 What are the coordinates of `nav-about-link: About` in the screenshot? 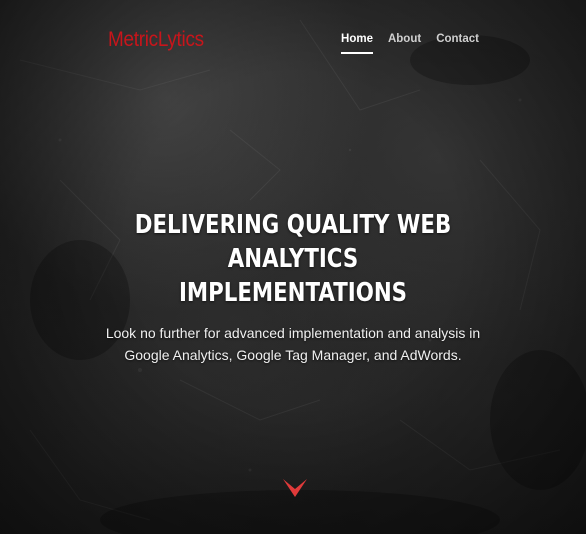 It's located at (404, 43).